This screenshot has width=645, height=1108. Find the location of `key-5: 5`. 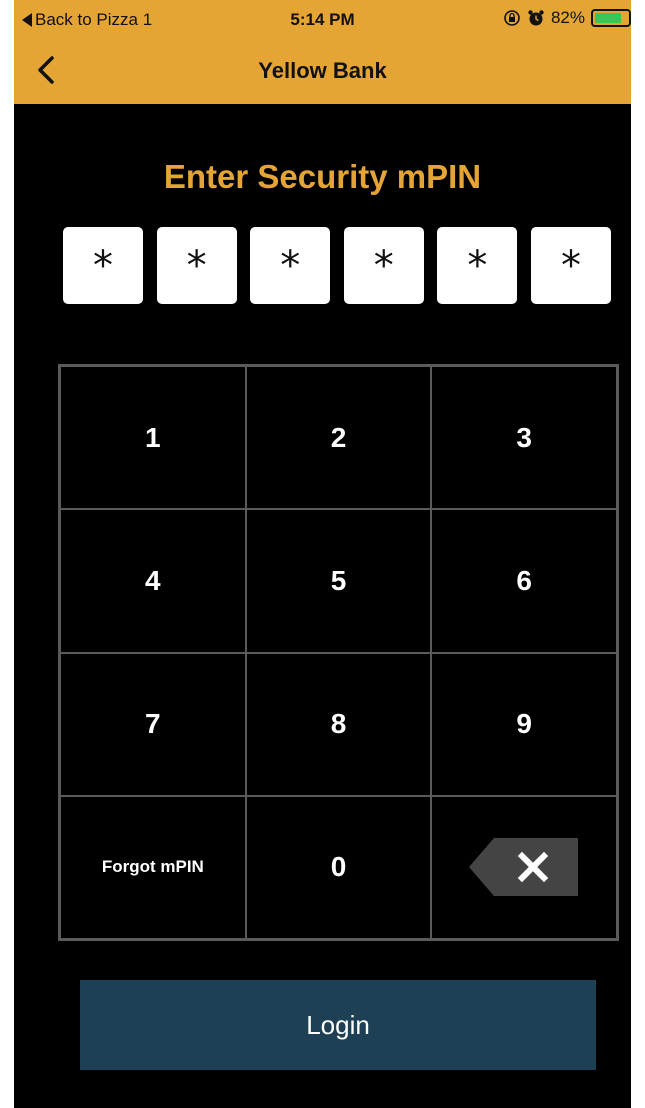

key-5: 5 is located at coordinates (338, 581).